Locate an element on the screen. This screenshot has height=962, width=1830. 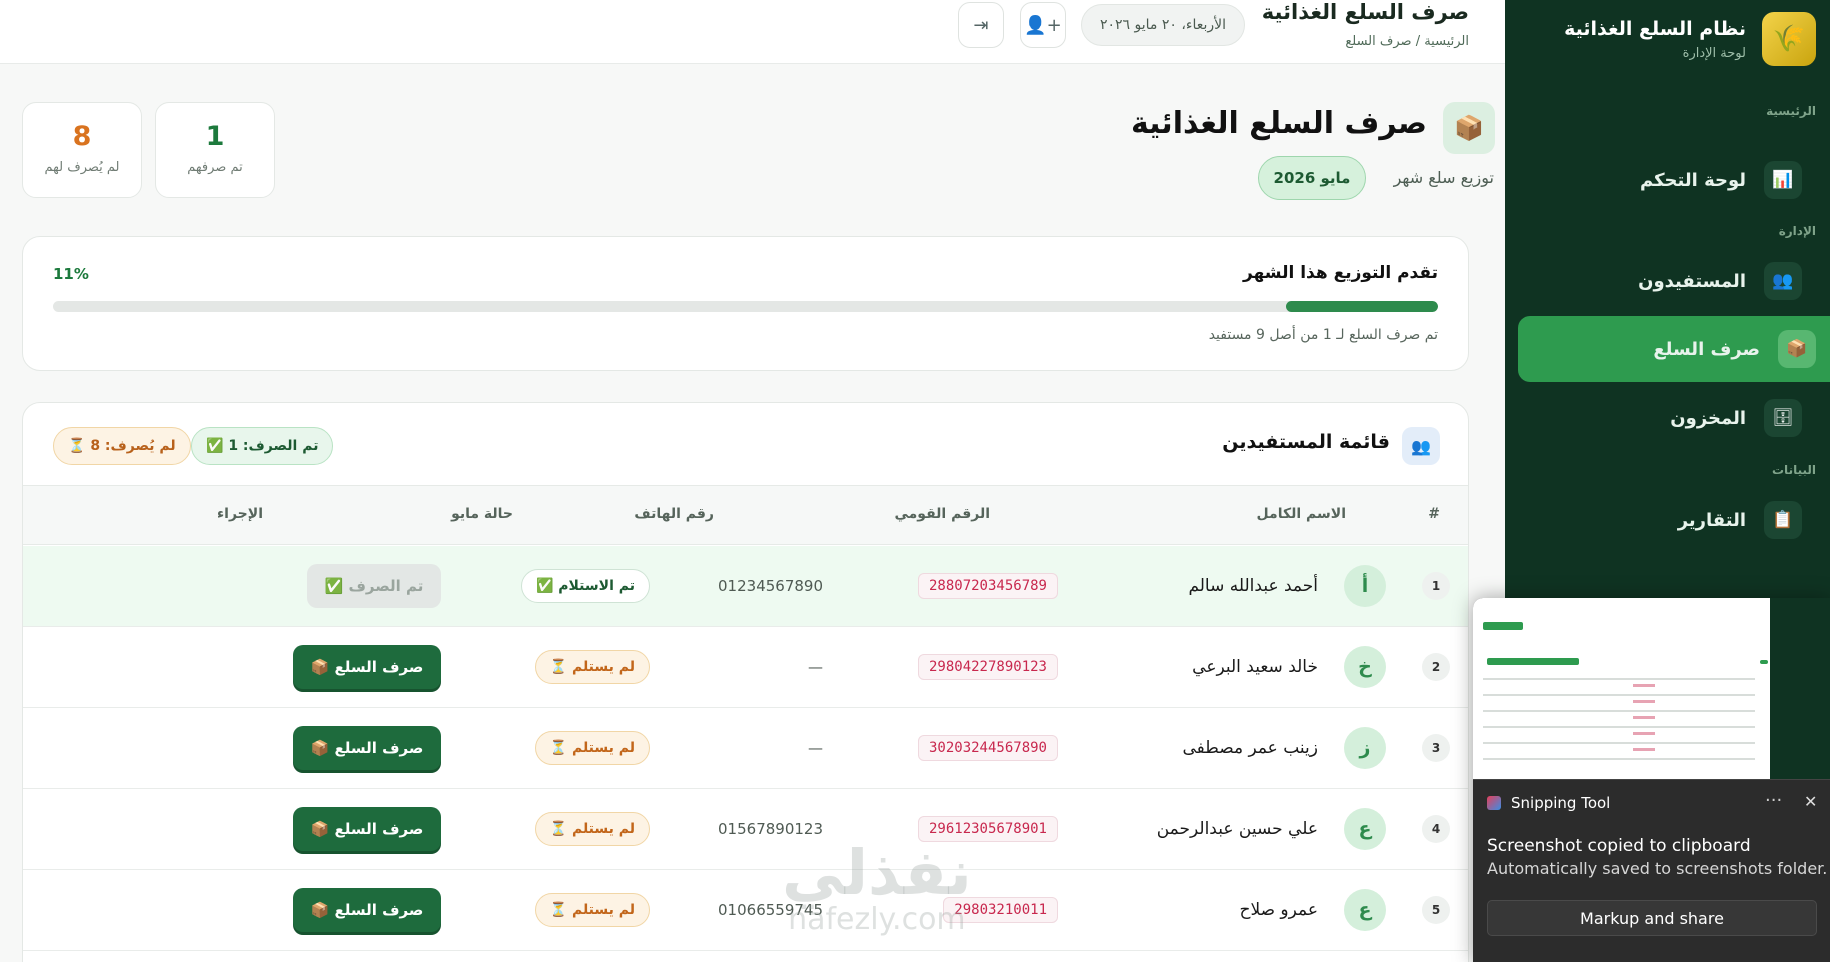
row-index: 5 is located at coordinates (1436, 910).